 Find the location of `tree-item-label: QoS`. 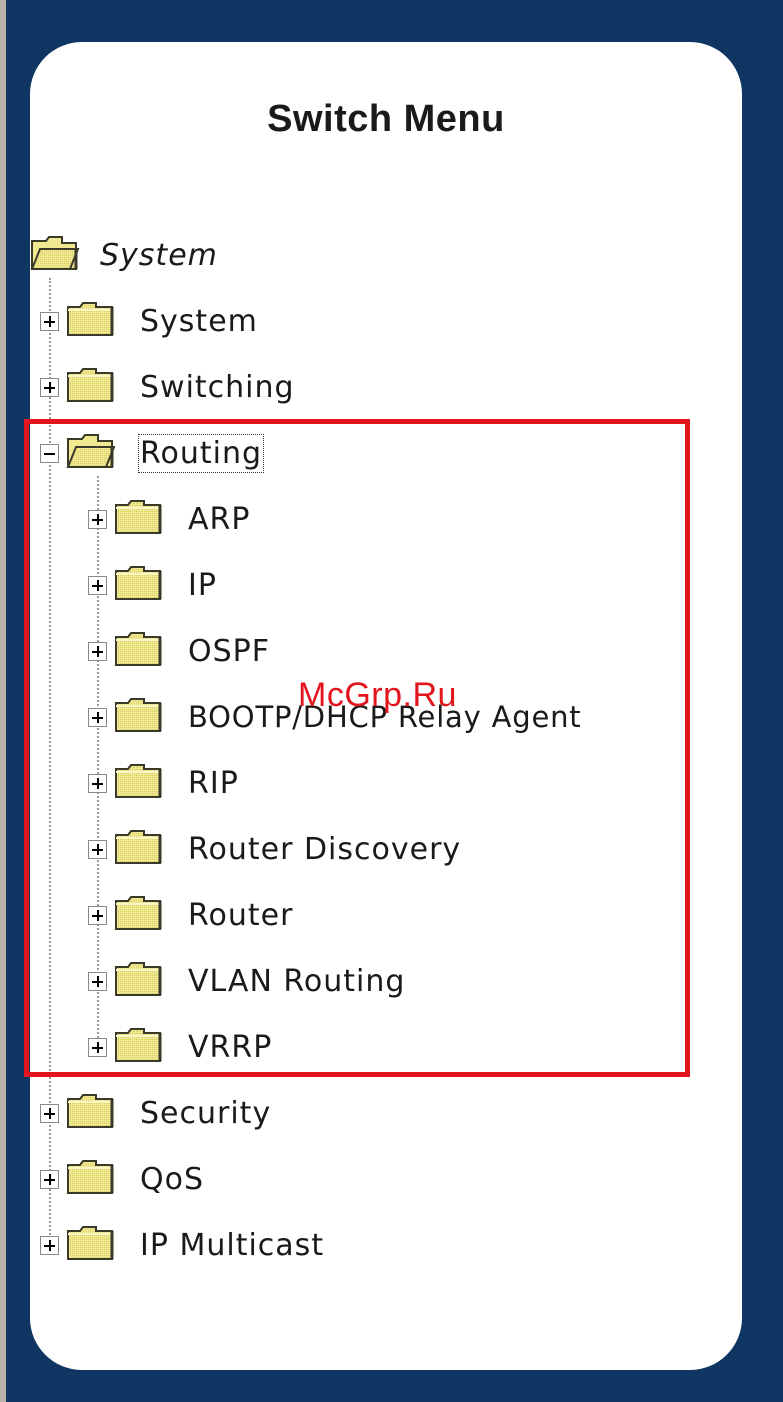

tree-item-label: QoS is located at coordinates (172, 1179).